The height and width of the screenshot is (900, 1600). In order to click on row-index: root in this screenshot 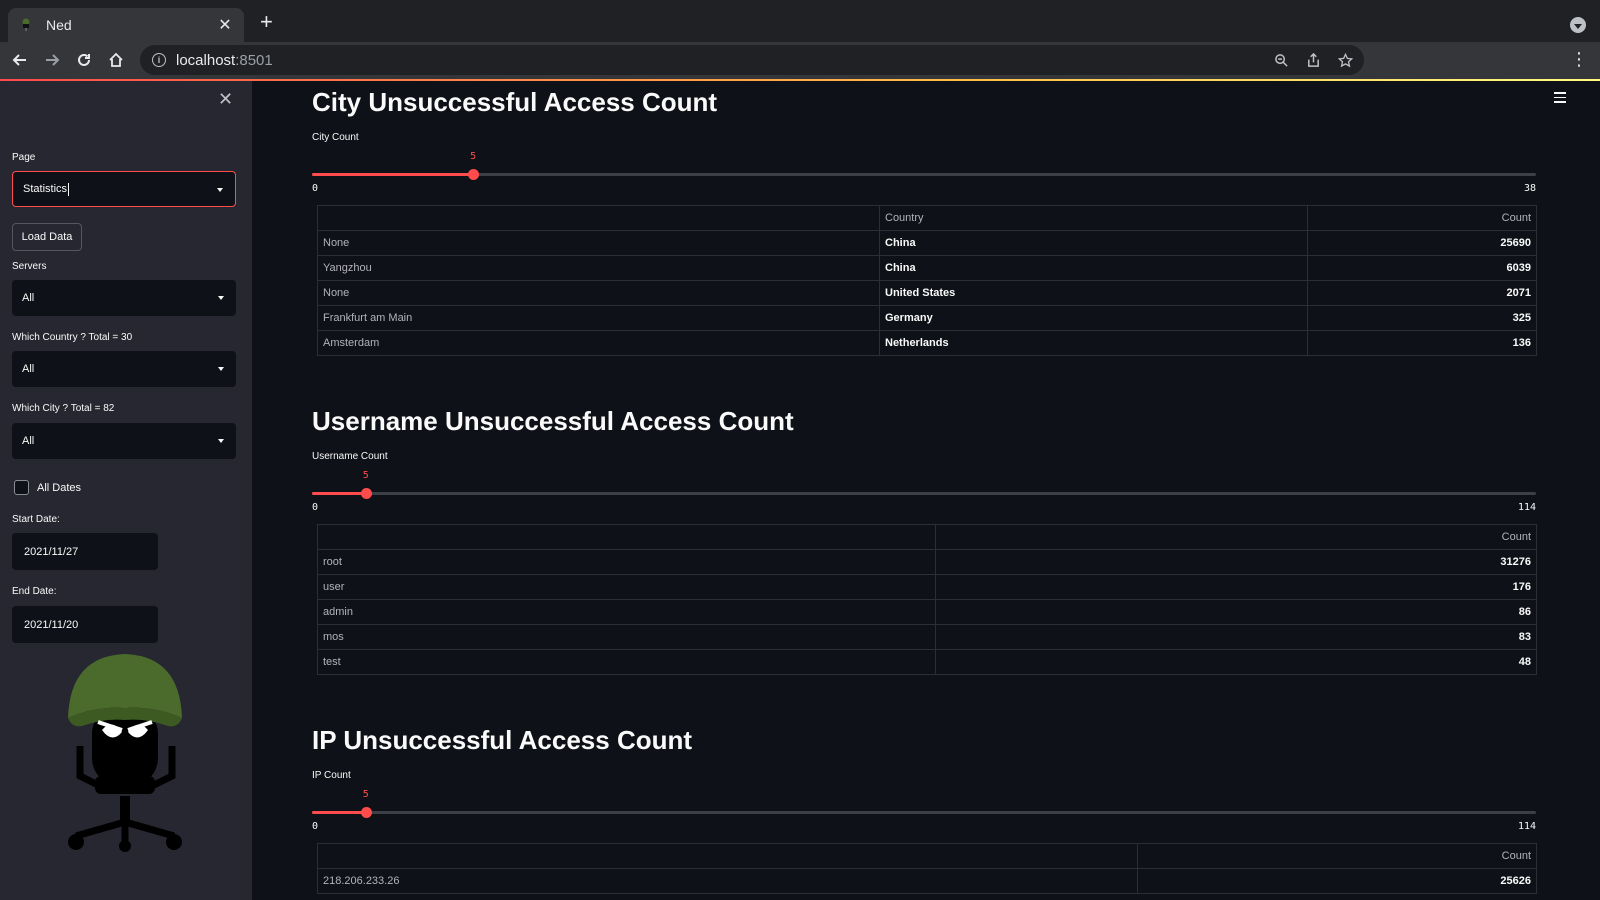, I will do `click(626, 562)`.